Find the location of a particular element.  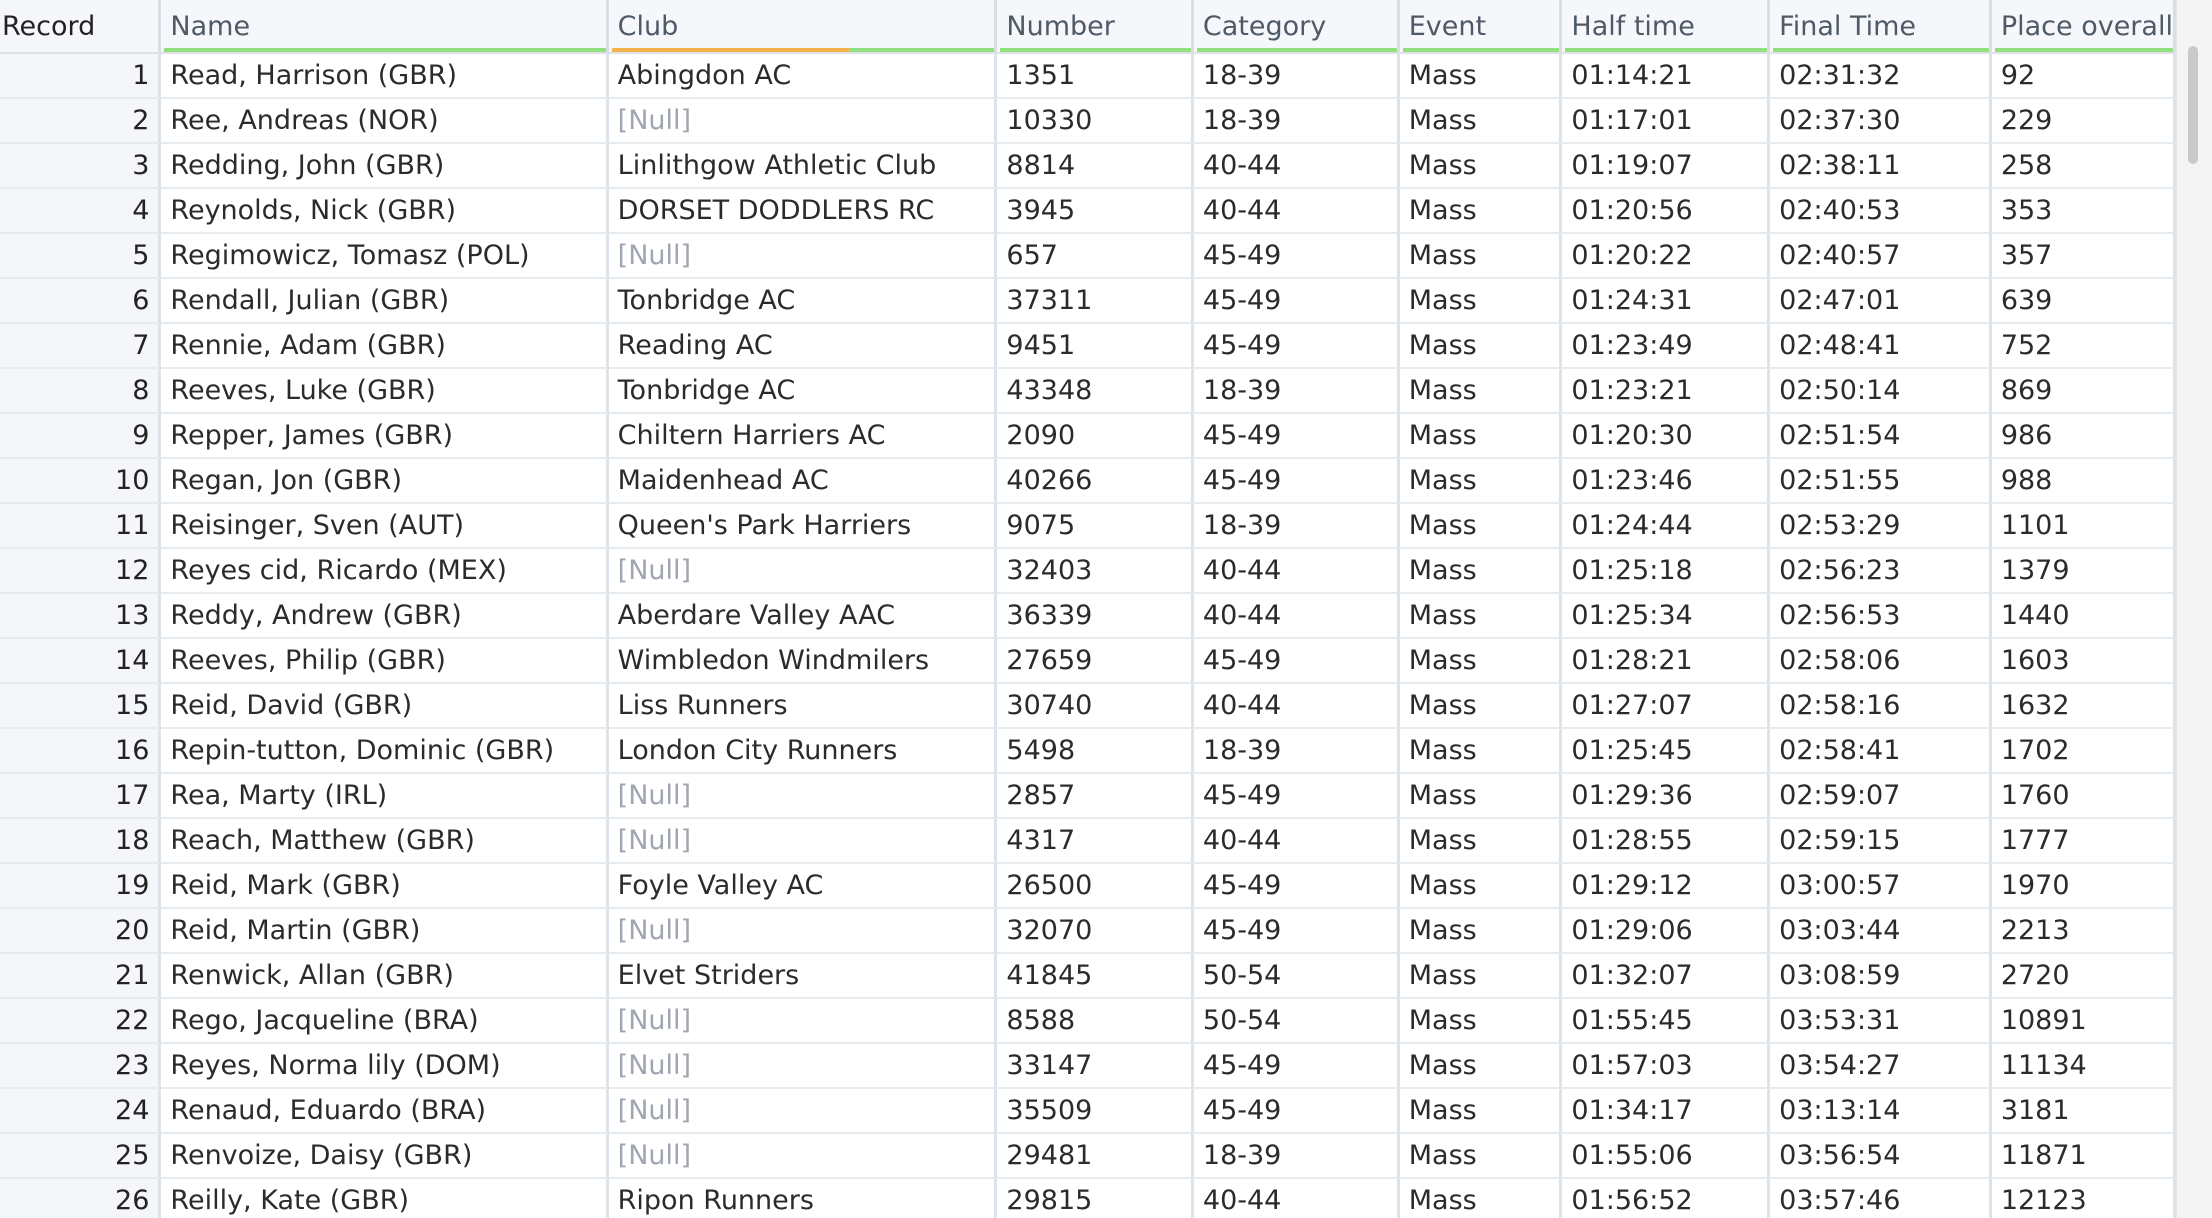

cell-club: Liss Runners is located at coordinates (803, 706).